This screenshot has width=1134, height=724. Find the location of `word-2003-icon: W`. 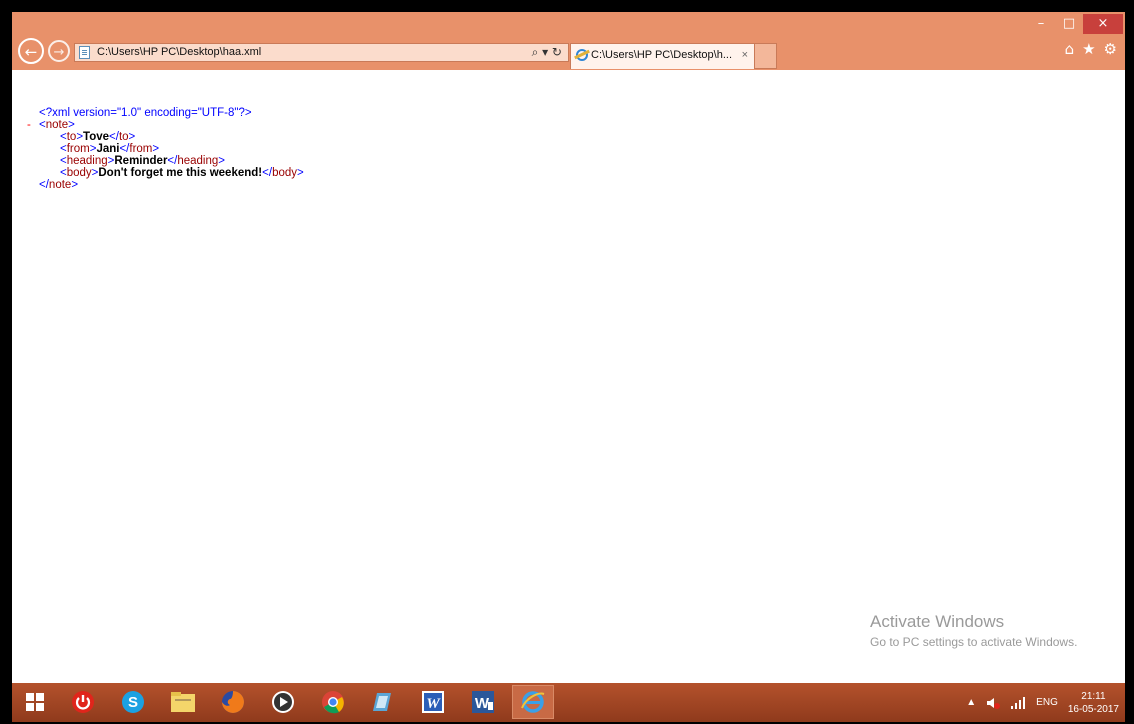

word-2003-icon: W is located at coordinates (433, 702).